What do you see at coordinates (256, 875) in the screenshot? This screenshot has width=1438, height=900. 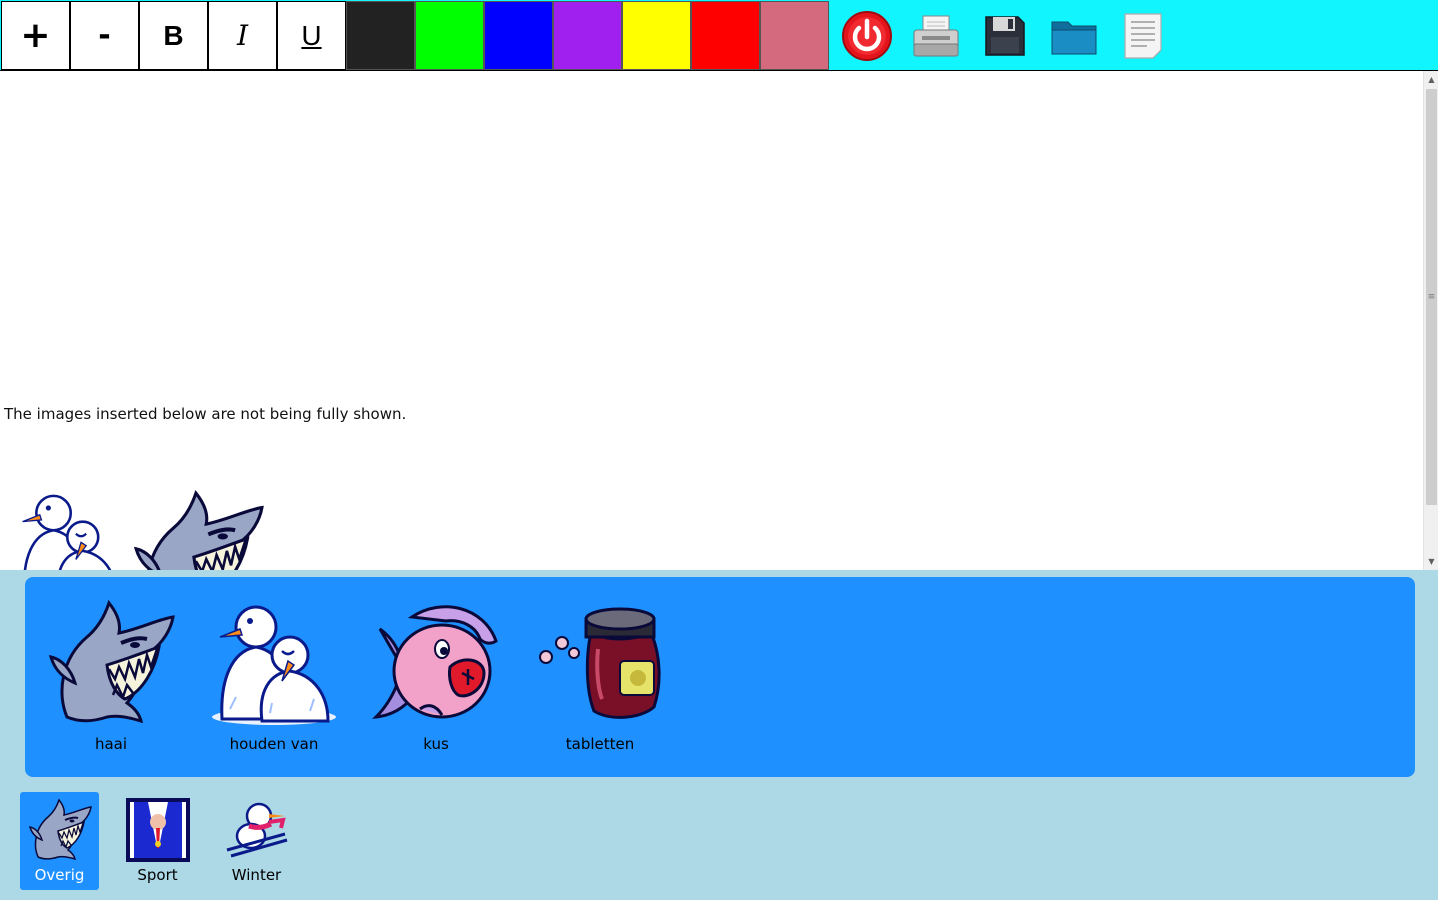 I see `category-label: Winter` at bounding box center [256, 875].